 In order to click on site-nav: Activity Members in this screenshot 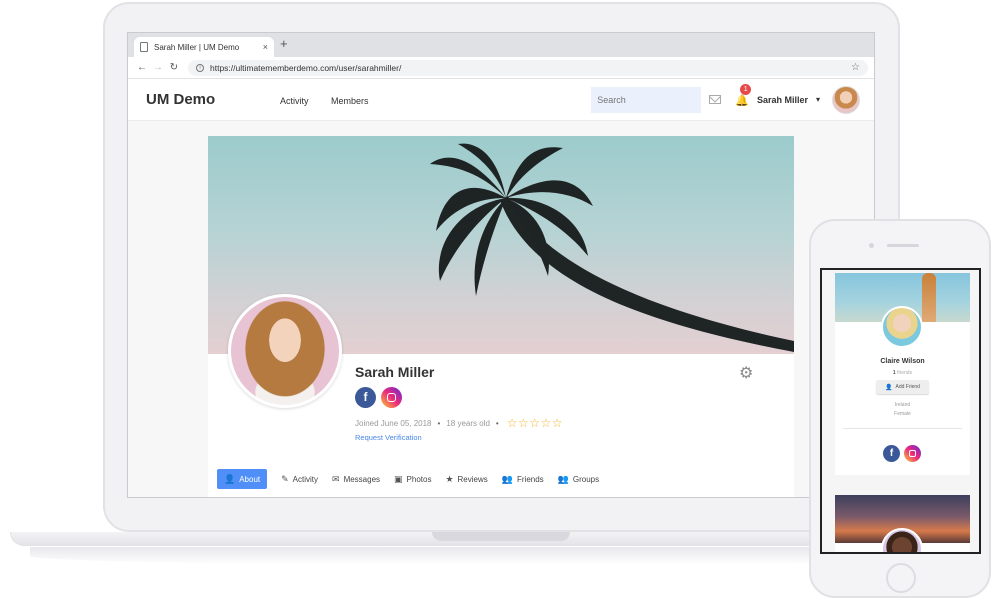, I will do `click(333, 100)`.